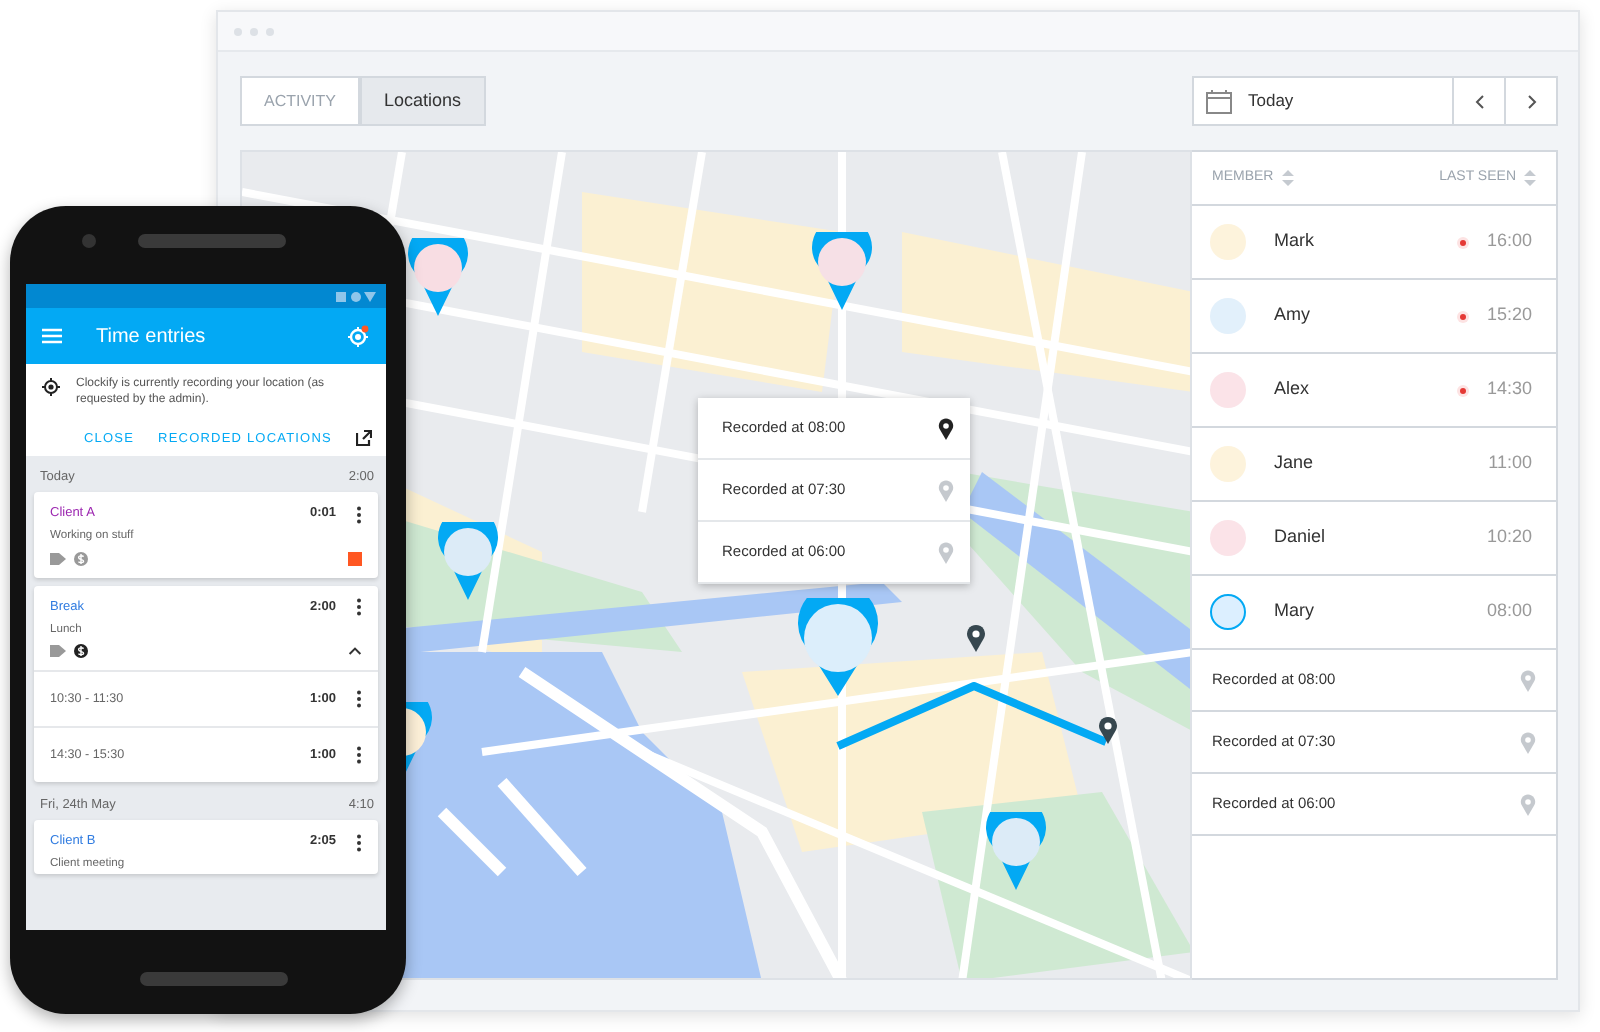 The image size is (1600, 1032). I want to click on collapse-chevron-icon, so click(355, 651).